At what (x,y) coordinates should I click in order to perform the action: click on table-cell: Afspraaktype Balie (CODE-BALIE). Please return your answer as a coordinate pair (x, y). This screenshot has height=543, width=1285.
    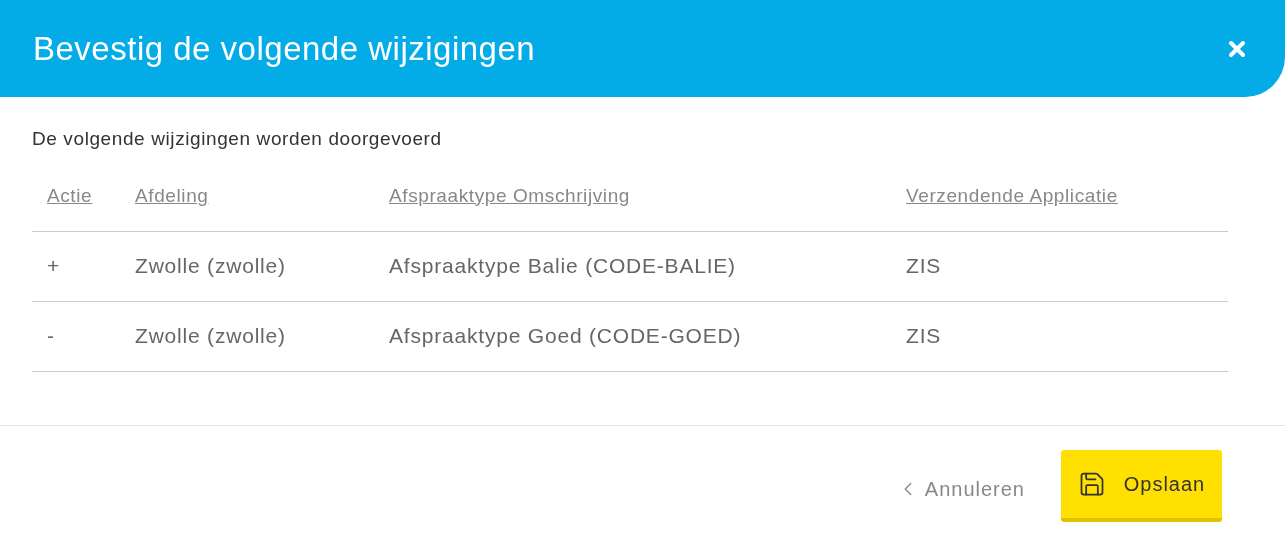
    Looking at the image, I should click on (562, 266).